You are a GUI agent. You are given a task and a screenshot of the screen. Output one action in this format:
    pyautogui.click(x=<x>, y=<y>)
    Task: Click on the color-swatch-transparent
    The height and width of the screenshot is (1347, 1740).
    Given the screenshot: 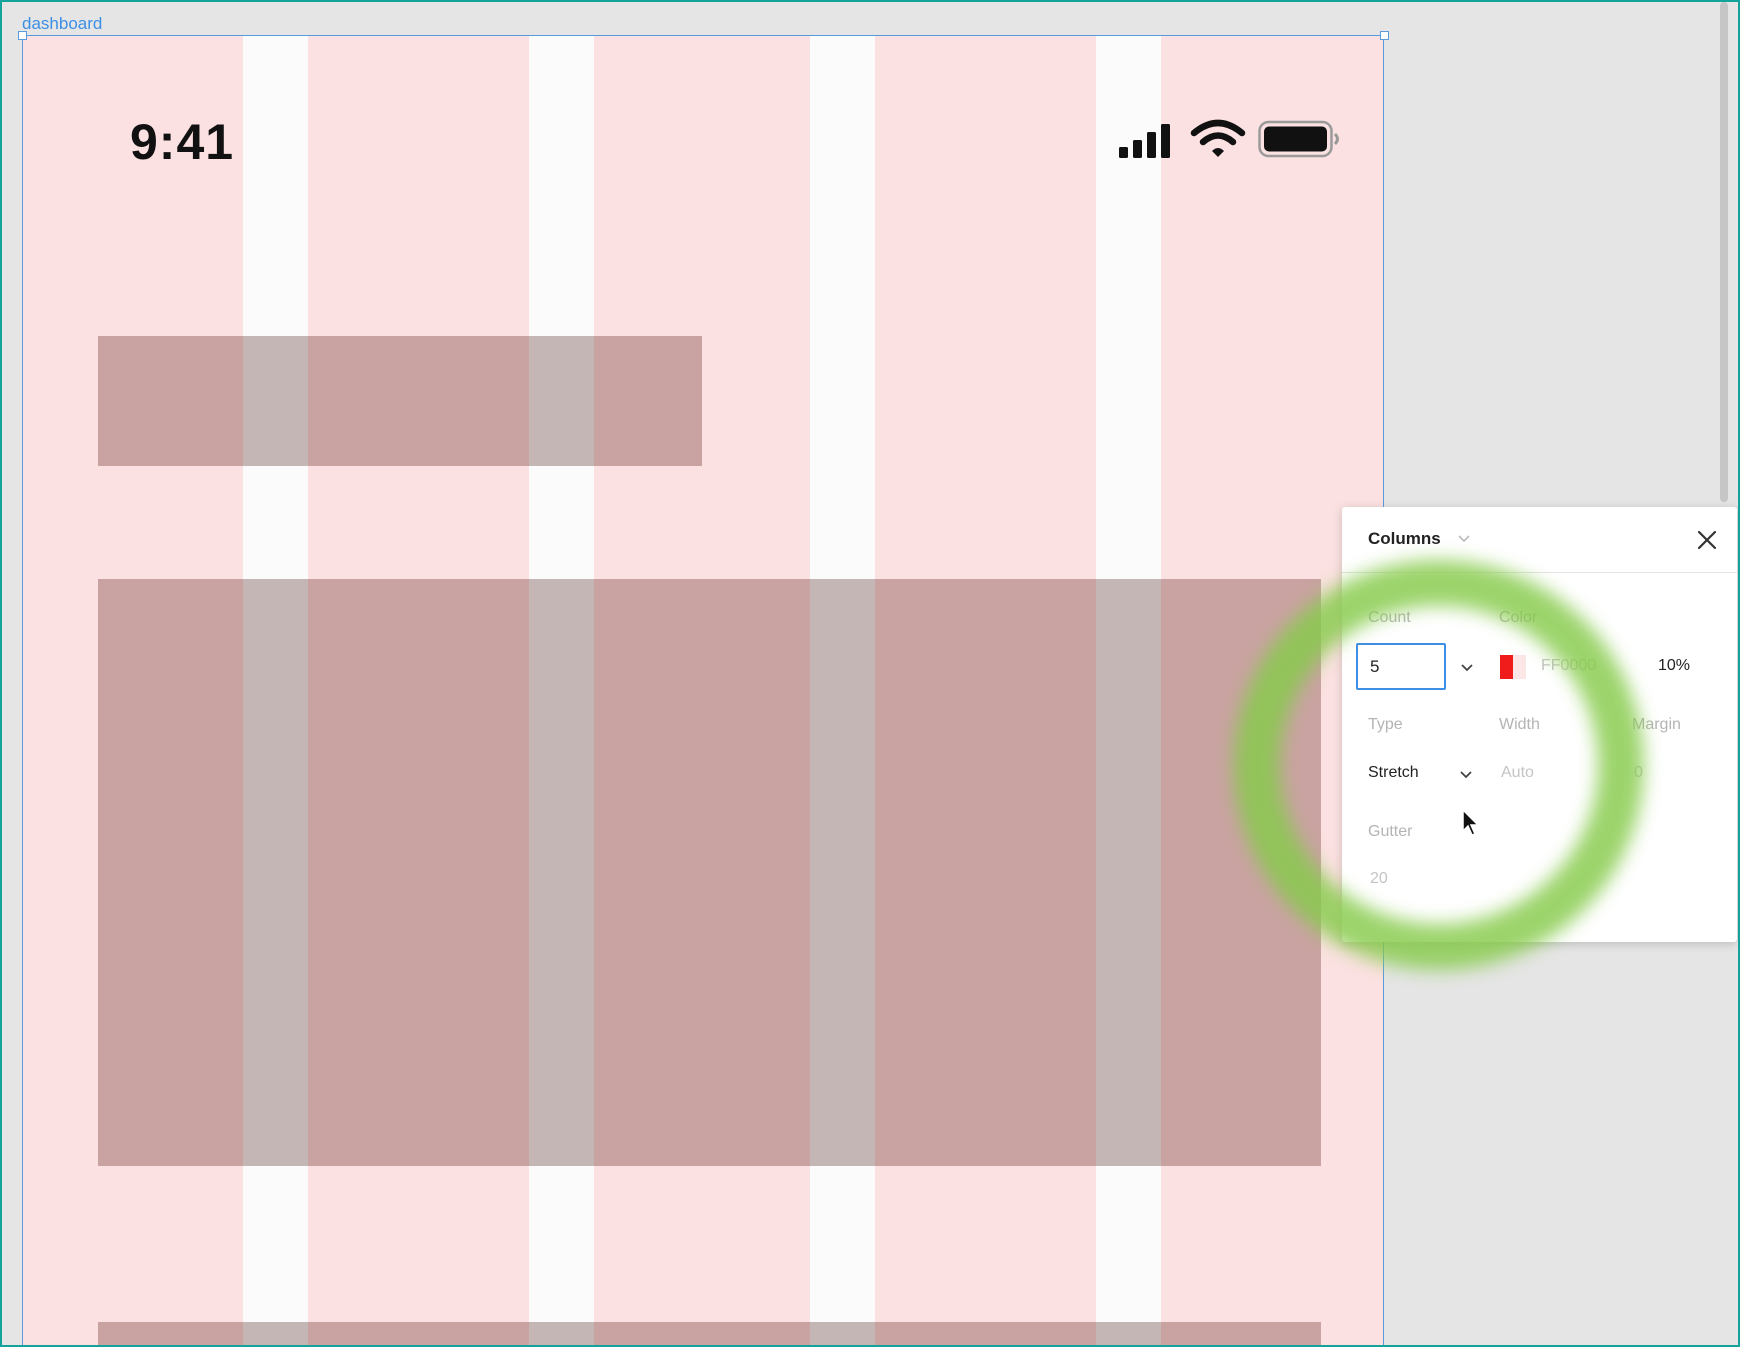 What is the action you would take?
    pyautogui.click(x=1519, y=667)
    